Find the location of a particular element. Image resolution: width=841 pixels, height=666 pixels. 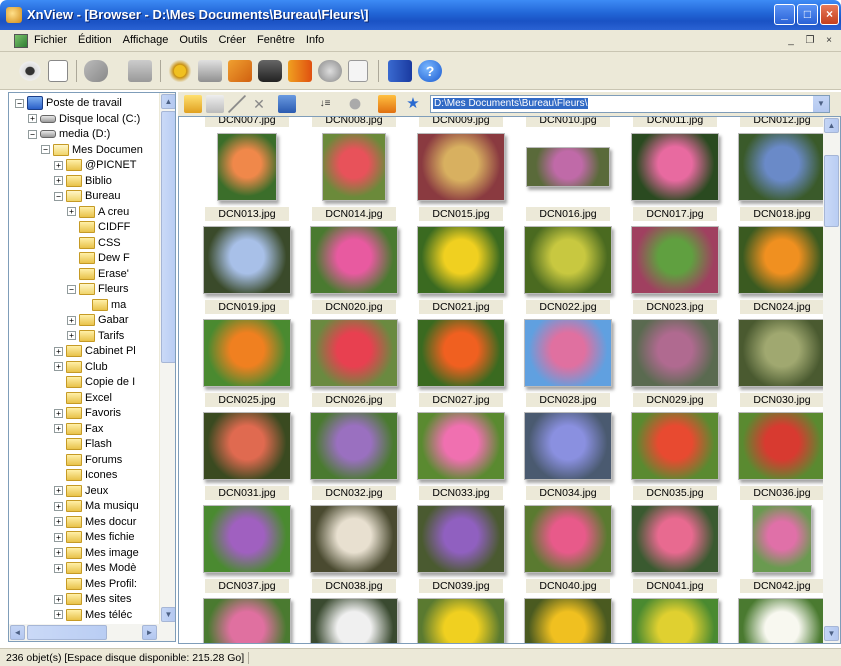

globe-icon is located at coordinates (330, 71).